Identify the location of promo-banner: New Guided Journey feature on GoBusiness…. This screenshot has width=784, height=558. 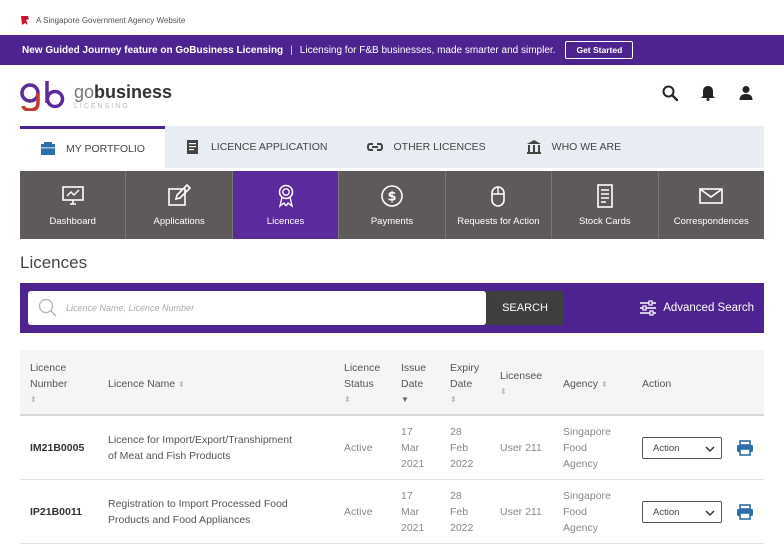
(392, 50).